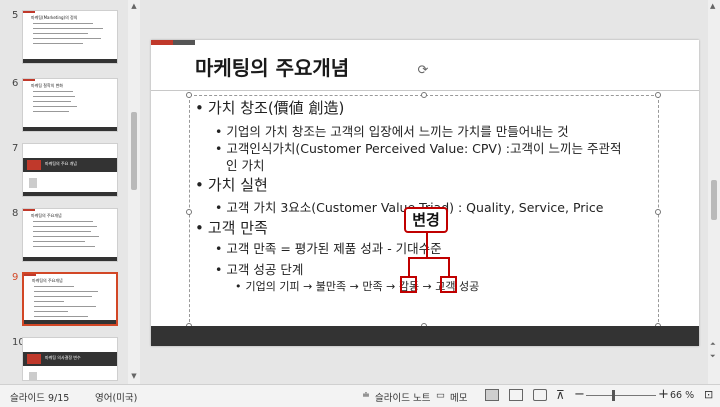  I want to click on bullet-line: • 고객 성공 단계, so click(259, 268).